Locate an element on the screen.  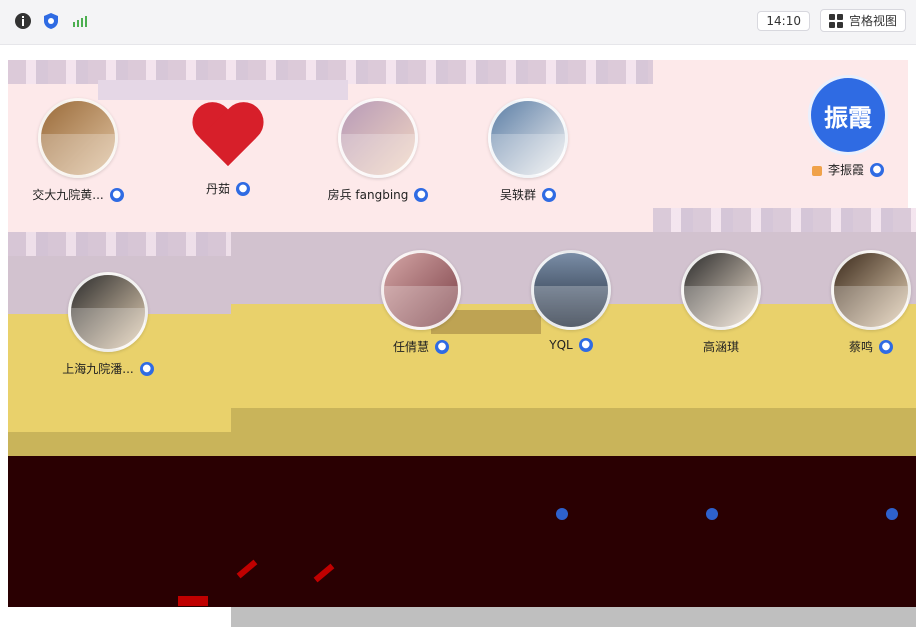
glitch-block is located at coordinates (223, 90).